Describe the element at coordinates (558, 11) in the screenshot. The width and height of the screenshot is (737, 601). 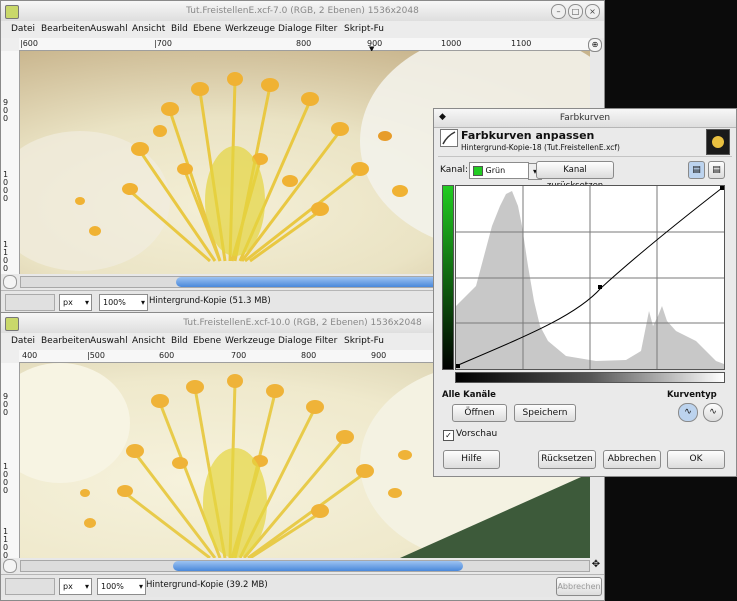
I see `minimize-icon: –` at that location.